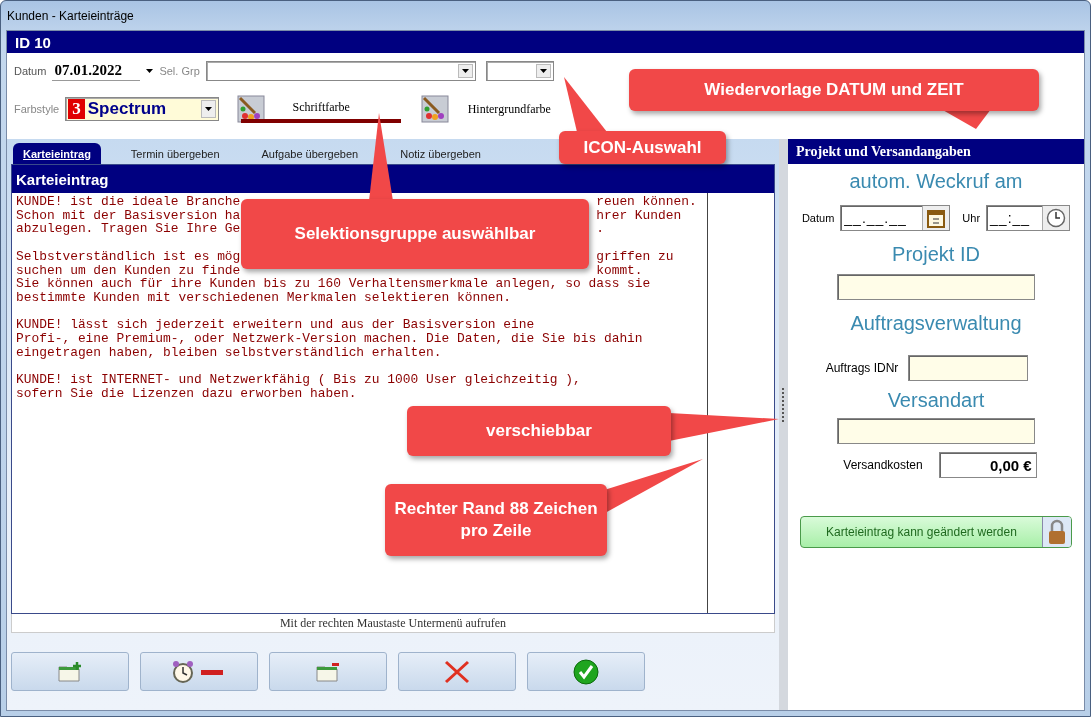  What do you see at coordinates (496, 520) in the screenshot?
I see `callout: Rechter Rand 88 Zeichen pro Zeile` at bounding box center [496, 520].